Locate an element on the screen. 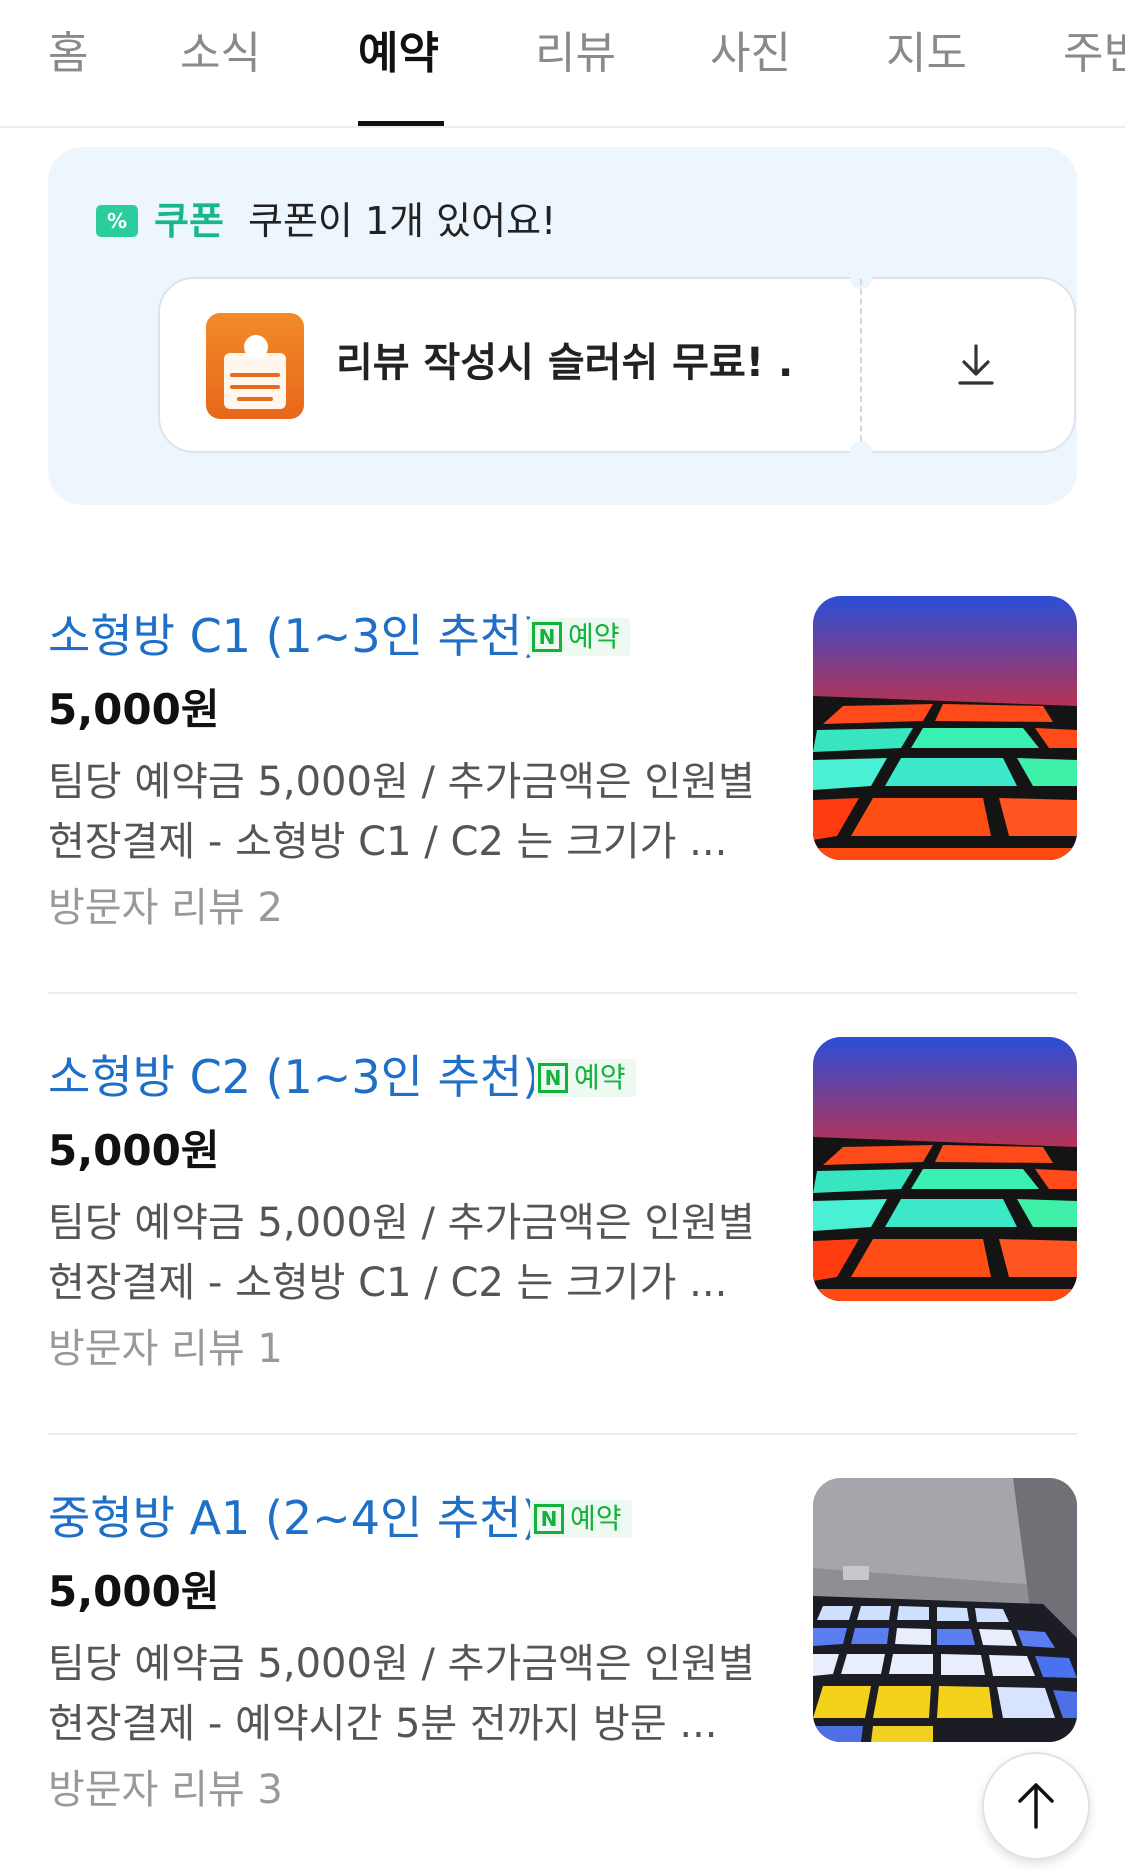 The width and height of the screenshot is (1125, 1872). tab-booking: 예약 is located at coordinates (398, 54).